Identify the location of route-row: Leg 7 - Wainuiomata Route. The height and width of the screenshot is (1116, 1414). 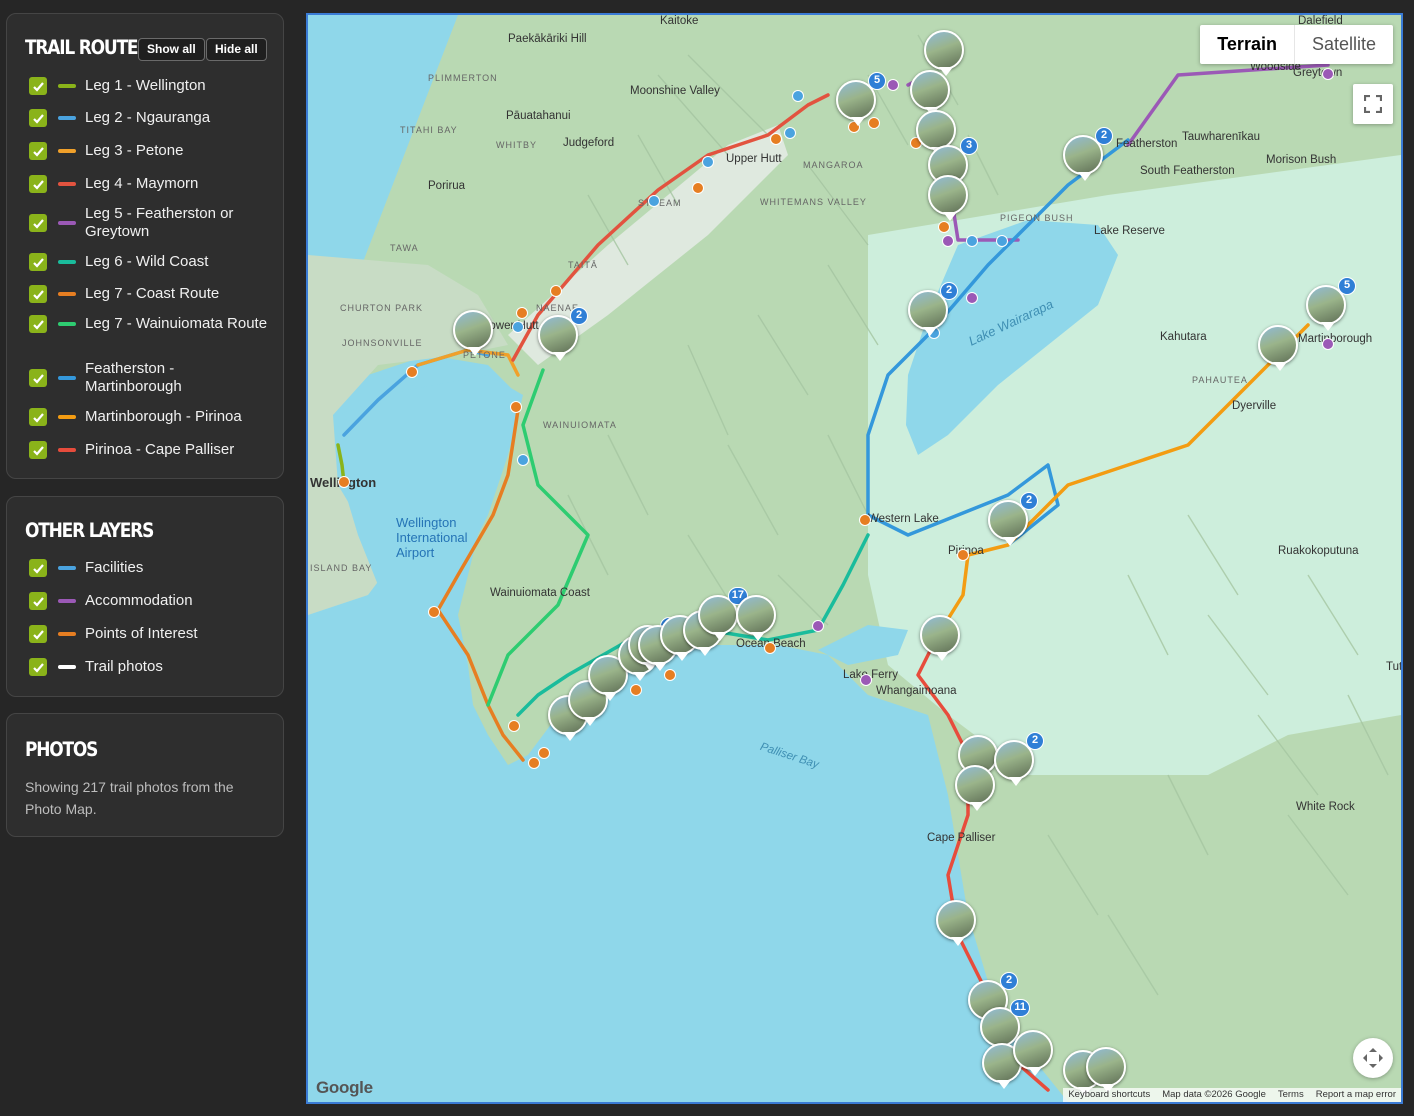
(151, 324).